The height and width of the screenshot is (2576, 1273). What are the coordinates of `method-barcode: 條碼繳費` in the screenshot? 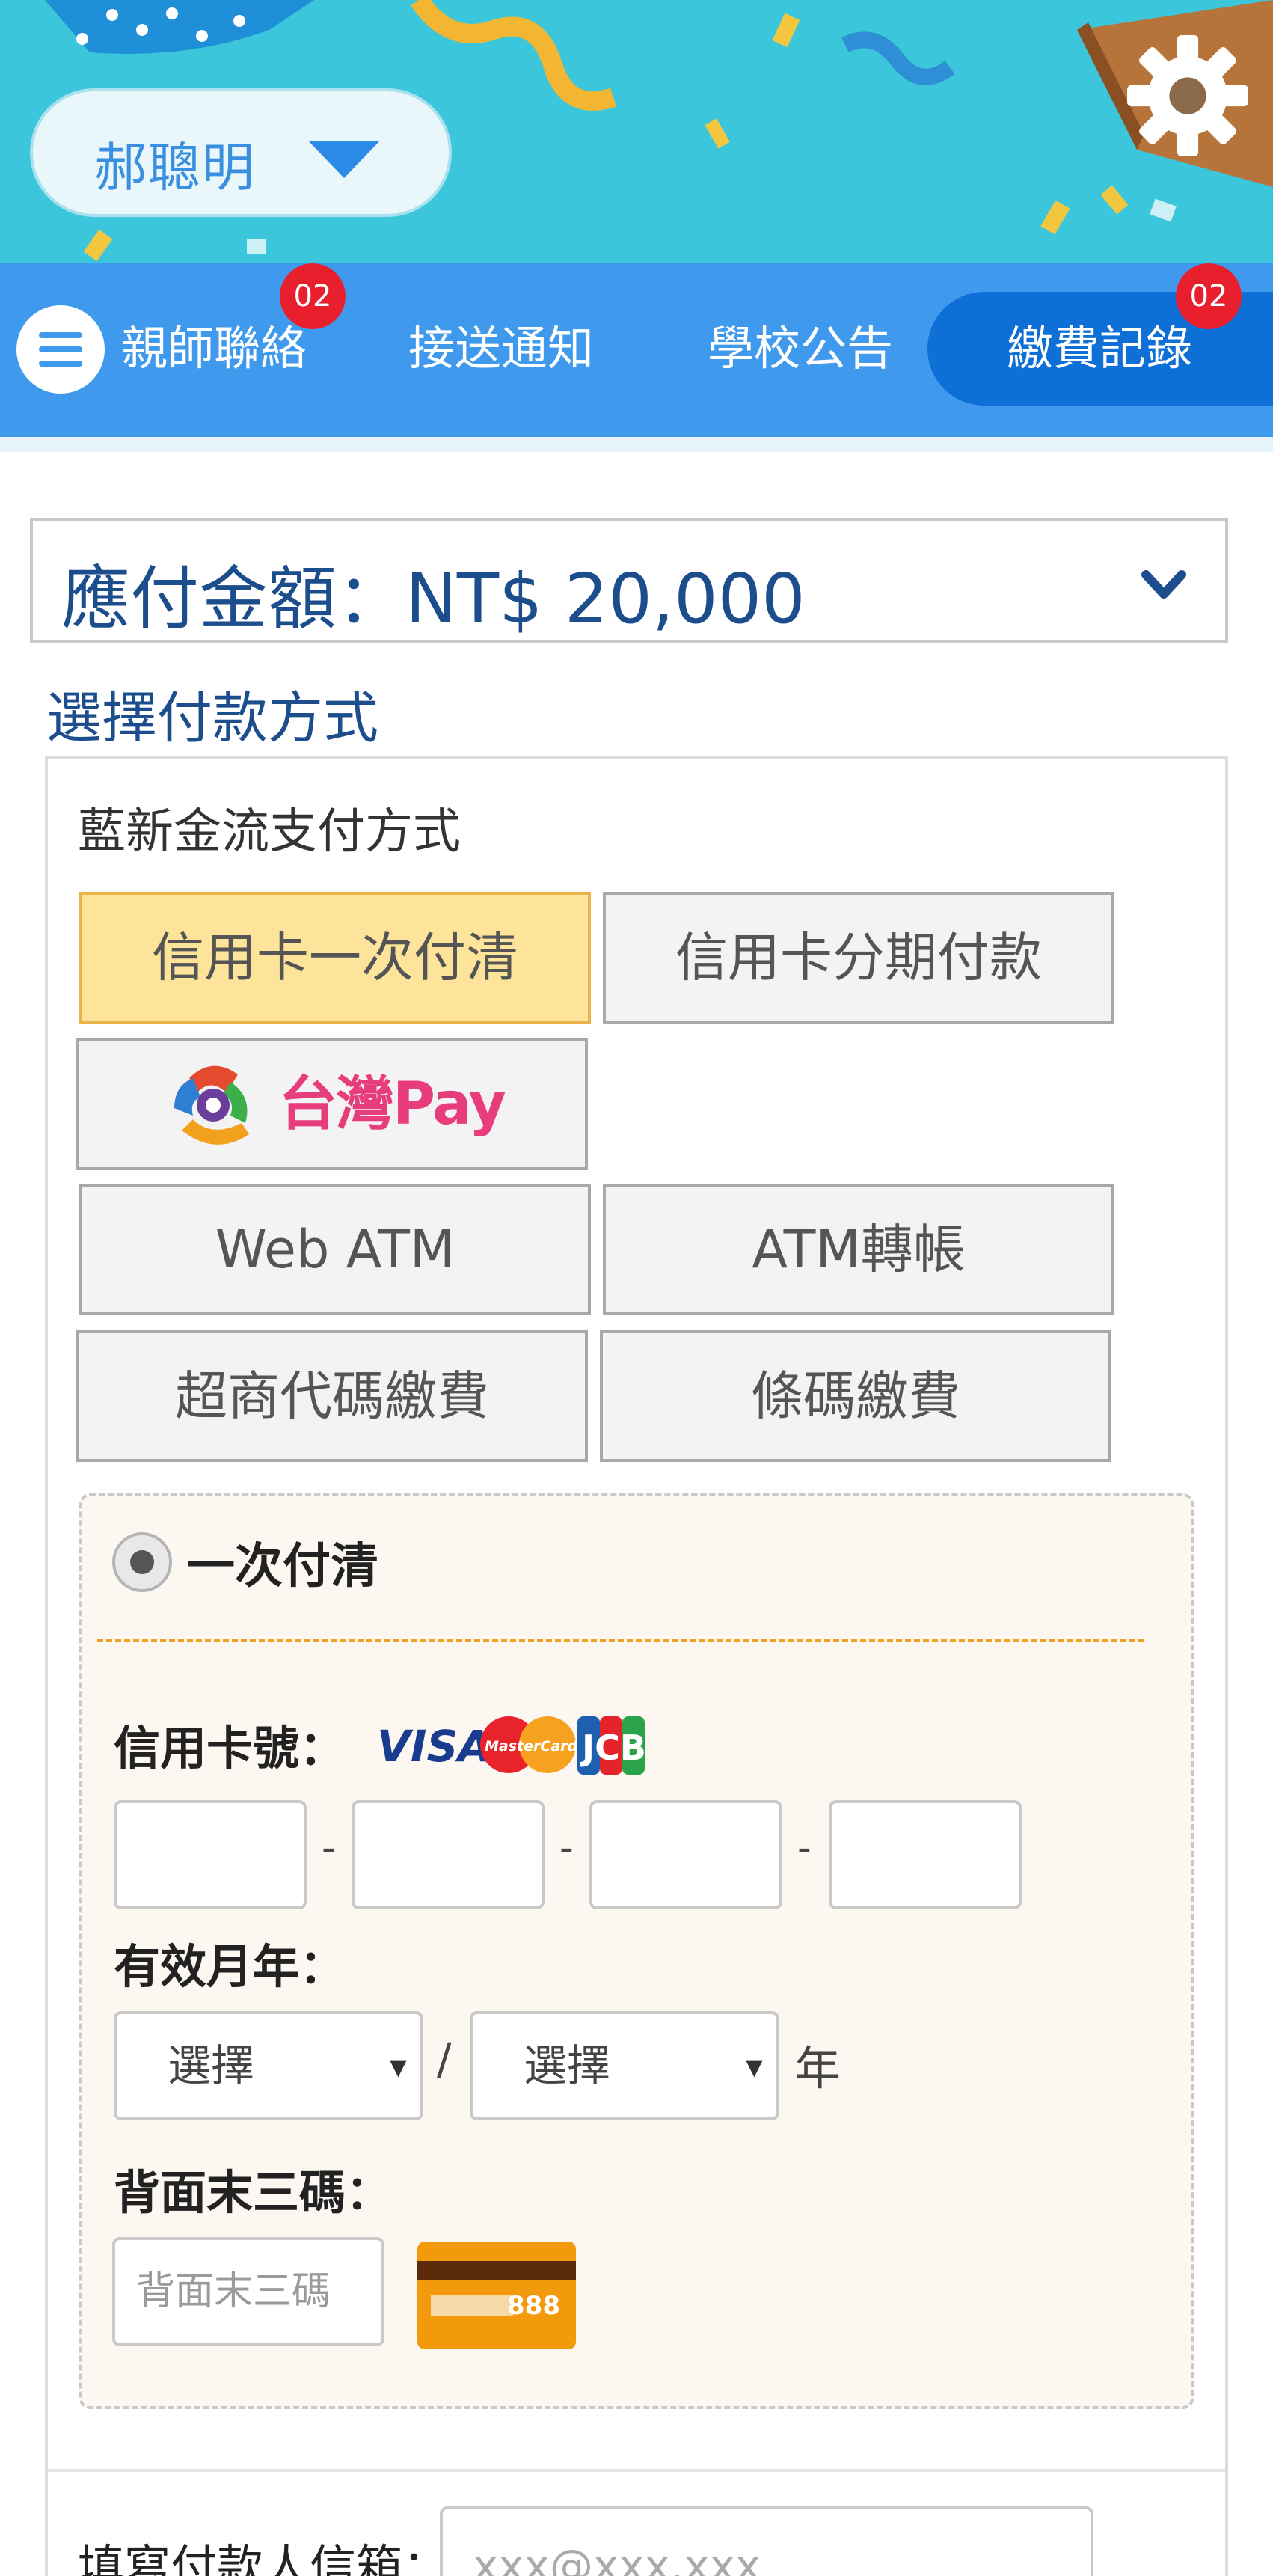 It's located at (855, 1396).